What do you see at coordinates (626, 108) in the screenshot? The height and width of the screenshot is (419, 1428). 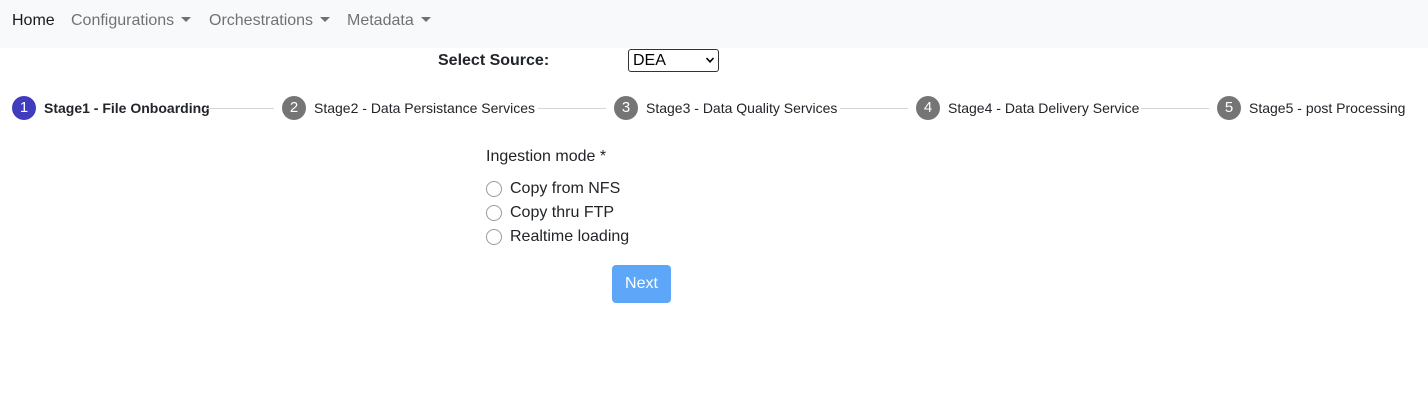 I see `step-number-badge: 3` at bounding box center [626, 108].